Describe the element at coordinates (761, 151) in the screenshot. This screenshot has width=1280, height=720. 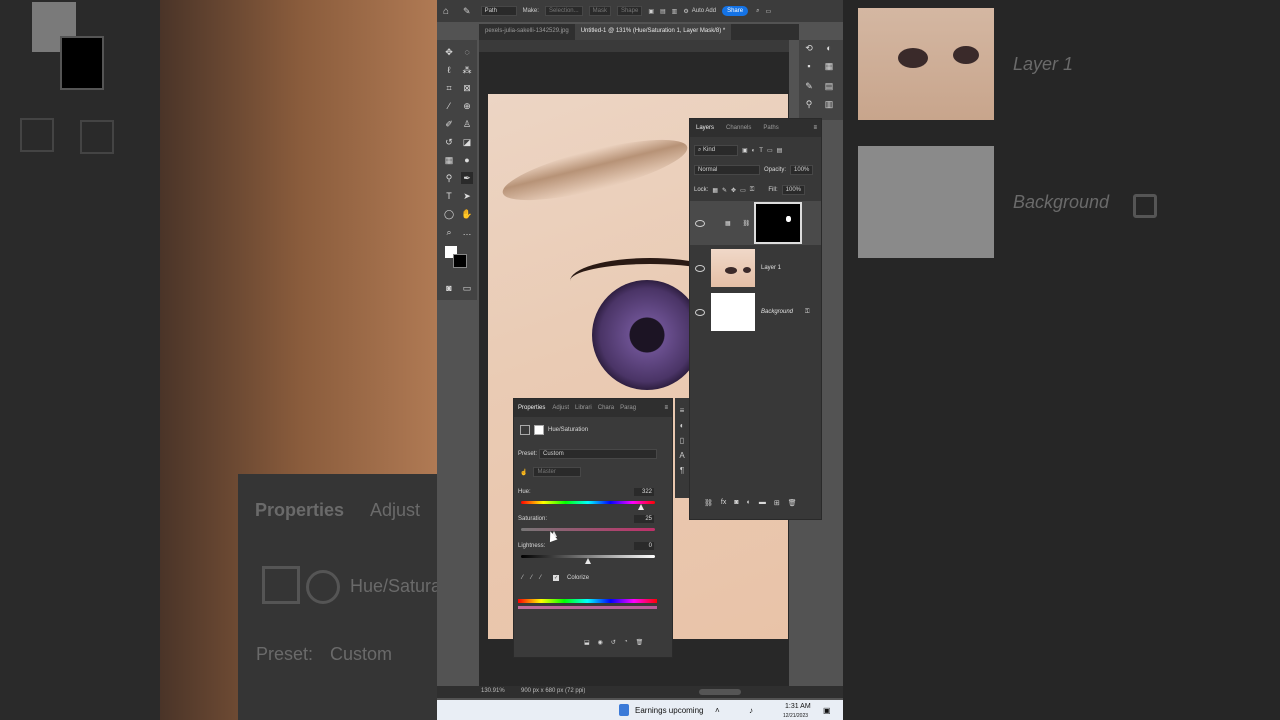
I see `filter-type-icon: T` at that location.